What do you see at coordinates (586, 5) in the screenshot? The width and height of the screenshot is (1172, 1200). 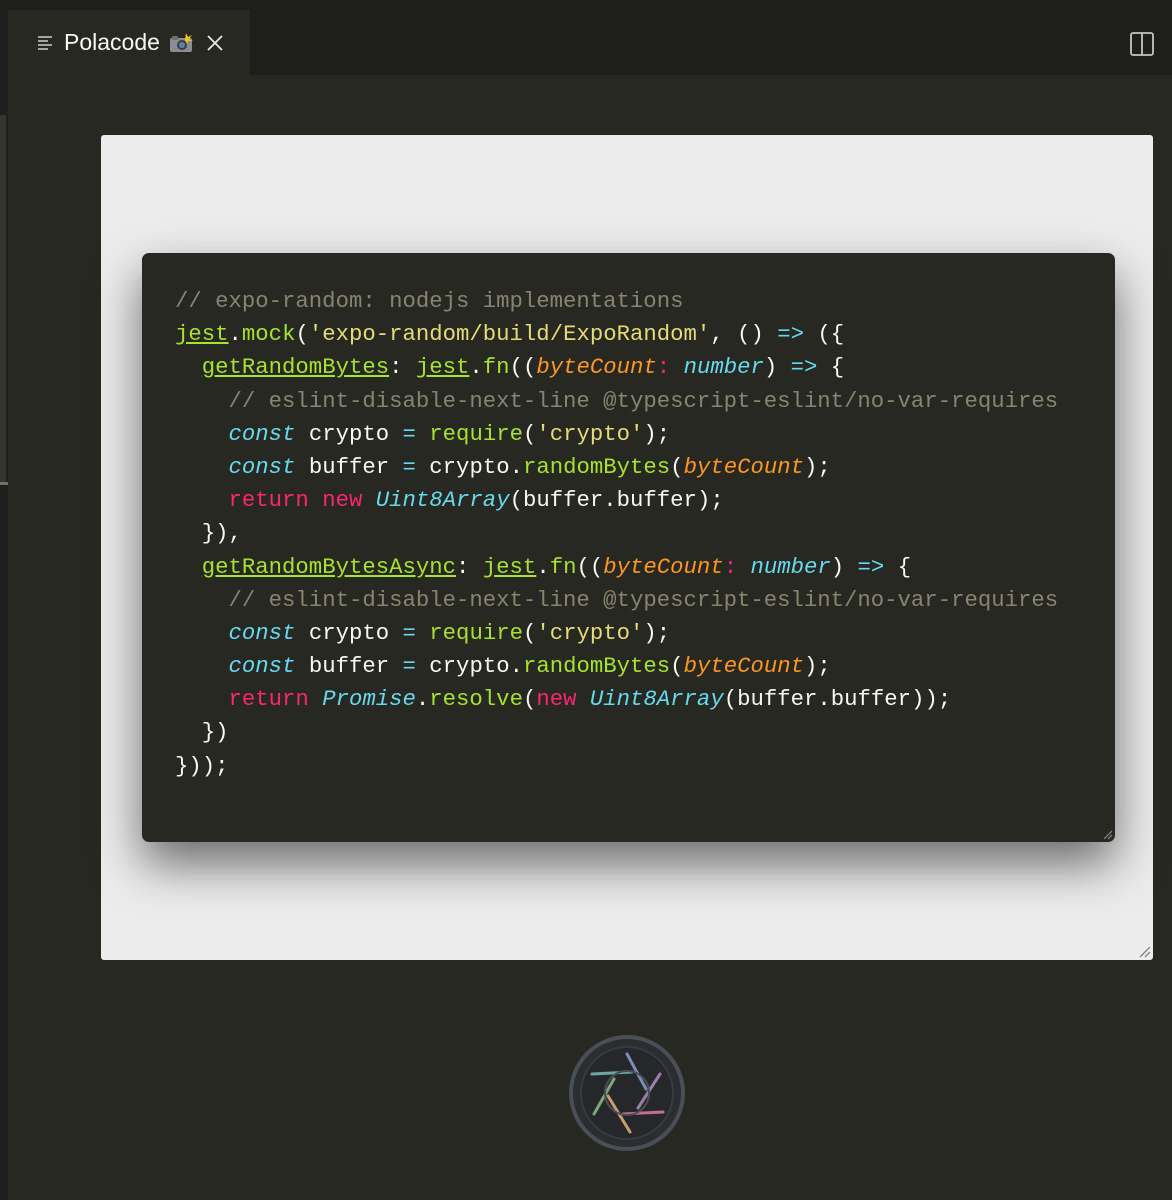 I see `window-top-strip` at bounding box center [586, 5].